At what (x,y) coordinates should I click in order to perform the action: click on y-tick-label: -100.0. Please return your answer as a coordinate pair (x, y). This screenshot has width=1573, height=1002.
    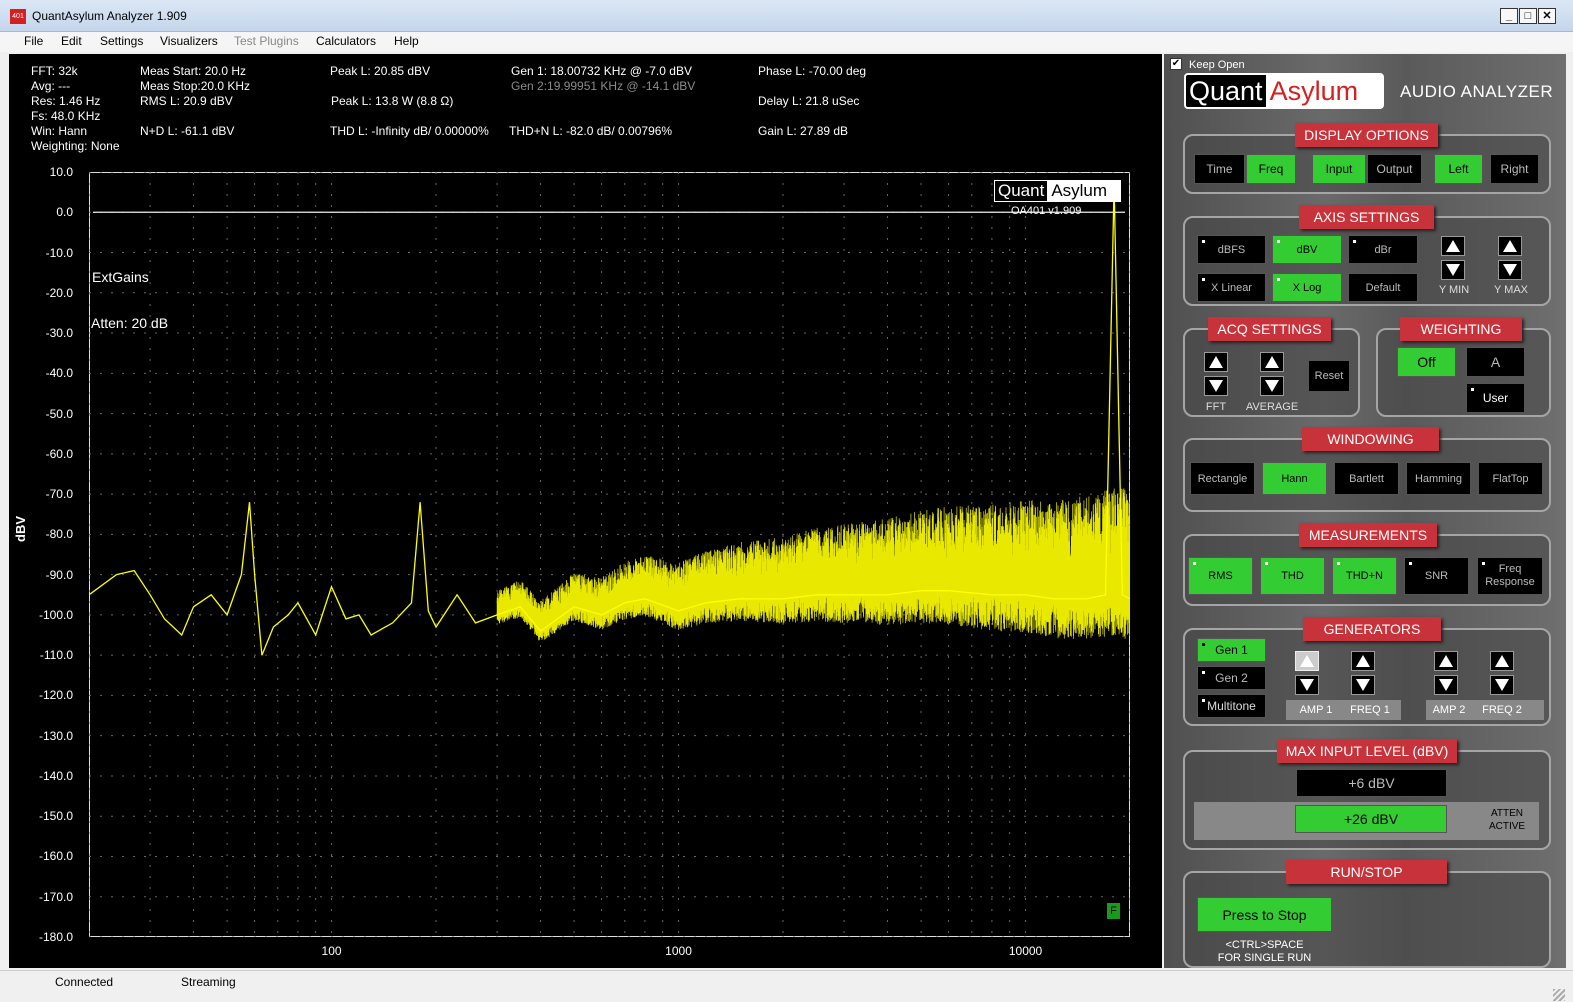
    Looking at the image, I should click on (55, 614).